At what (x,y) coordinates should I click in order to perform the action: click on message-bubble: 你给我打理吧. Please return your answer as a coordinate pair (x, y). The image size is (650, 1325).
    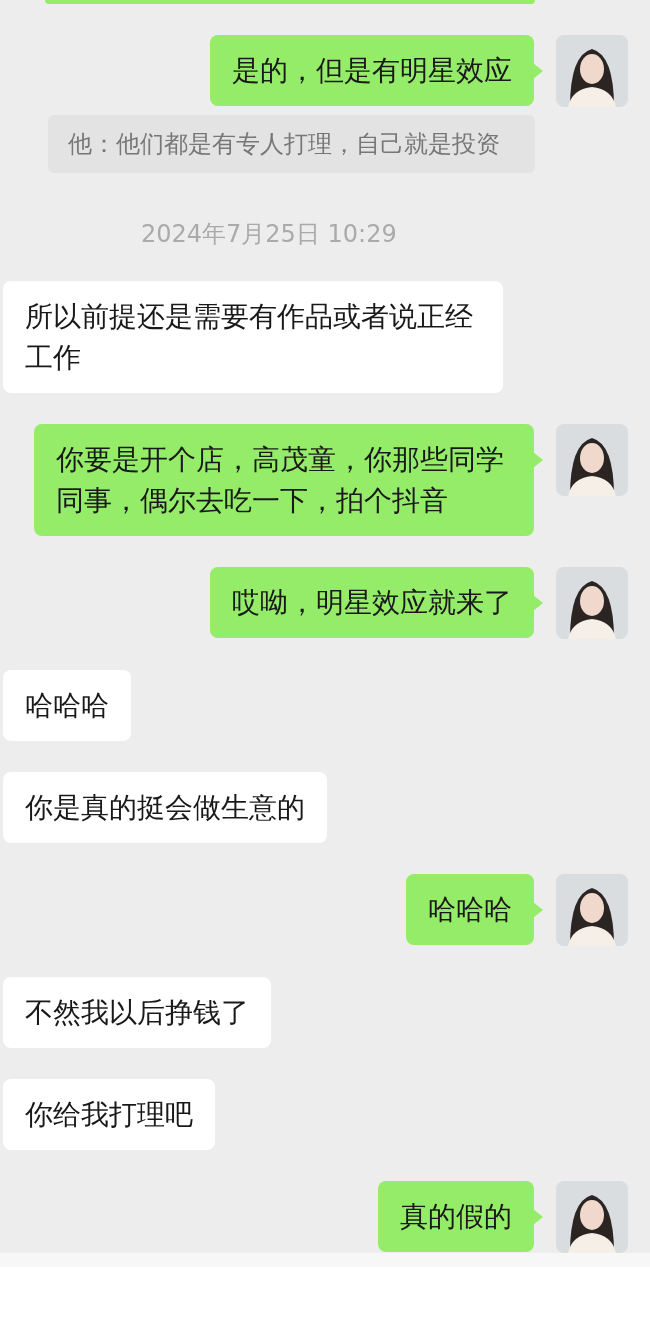
    Looking at the image, I should click on (109, 1114).